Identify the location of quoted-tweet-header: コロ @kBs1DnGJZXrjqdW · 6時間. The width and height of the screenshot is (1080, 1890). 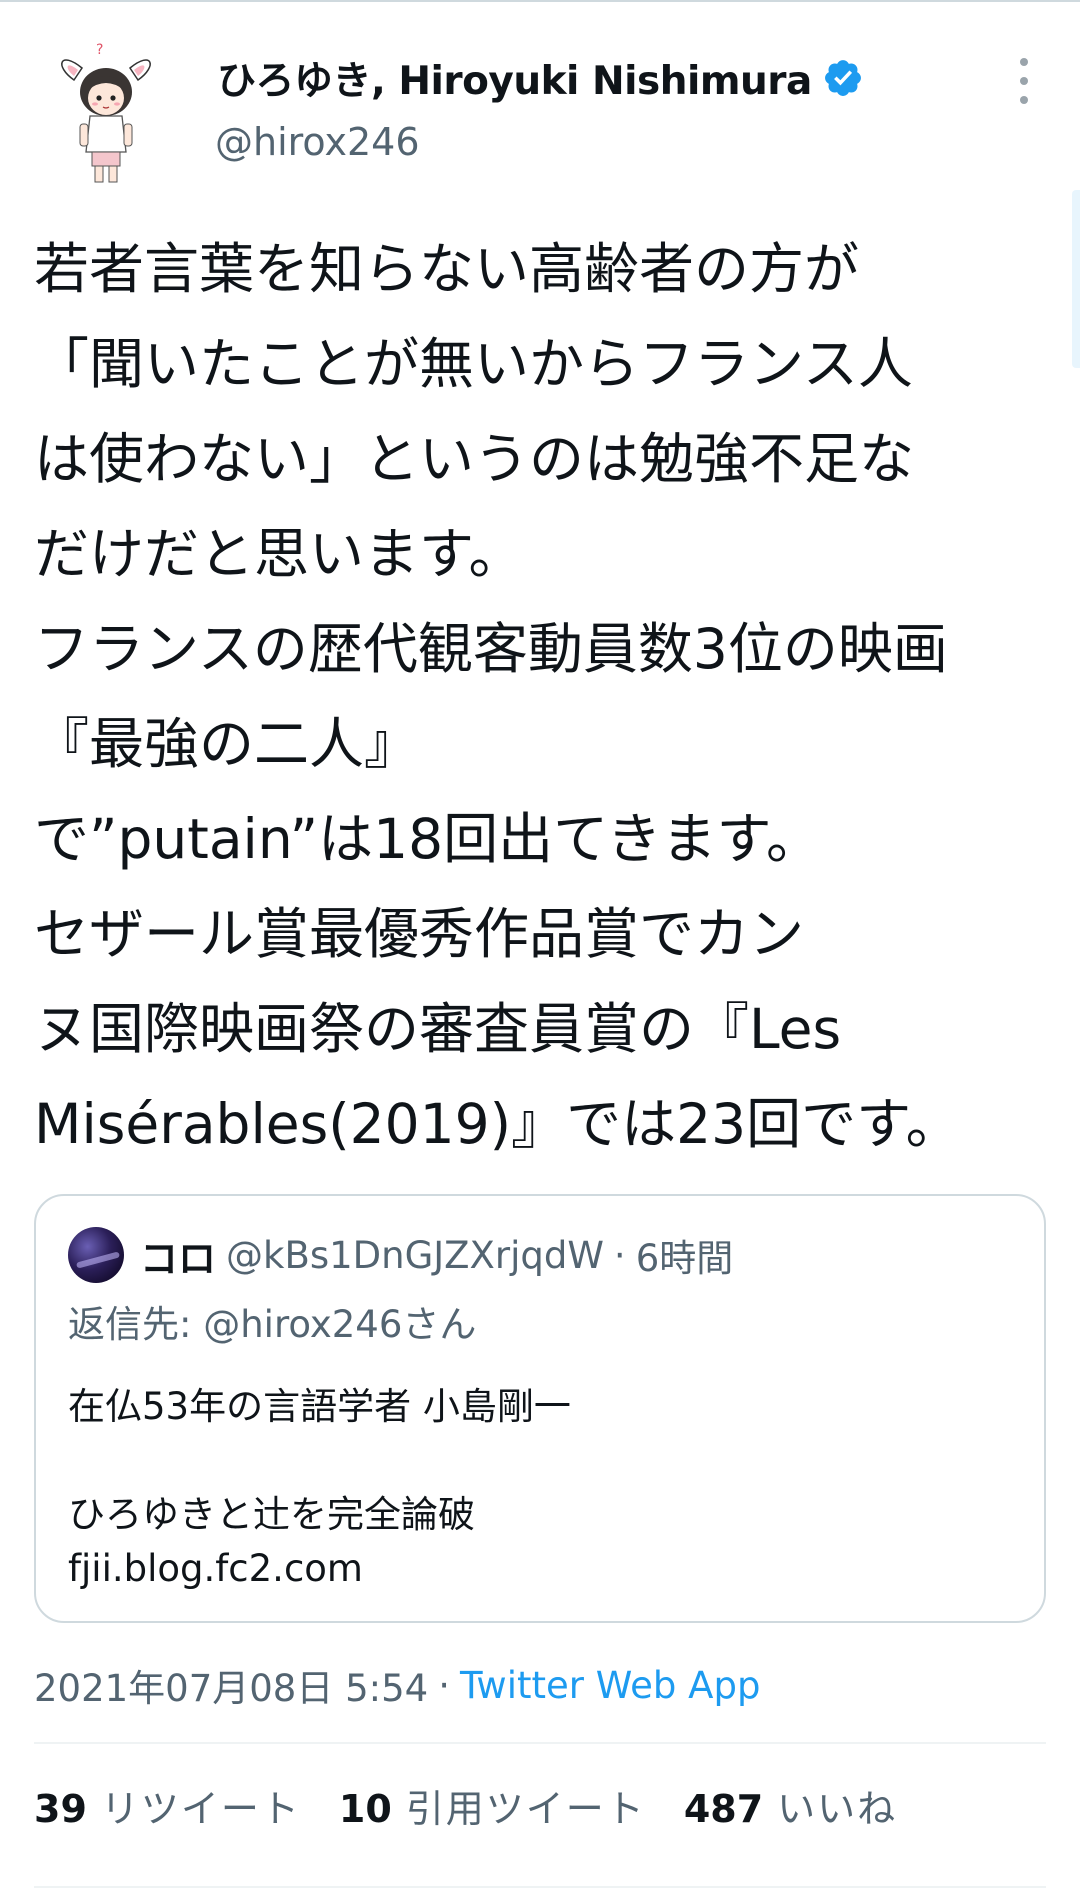
(400, 1255).